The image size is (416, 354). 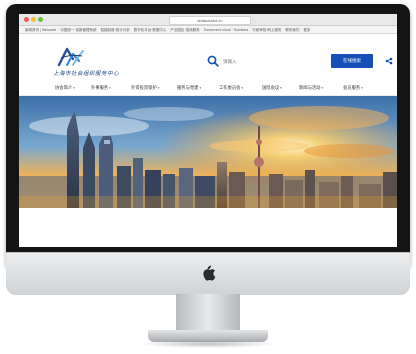 What do you see at coordinates (184, 29) in the screenshot?
I see `bookmark-item: 产业园区·招商服务` at bounding box center [184, 29].